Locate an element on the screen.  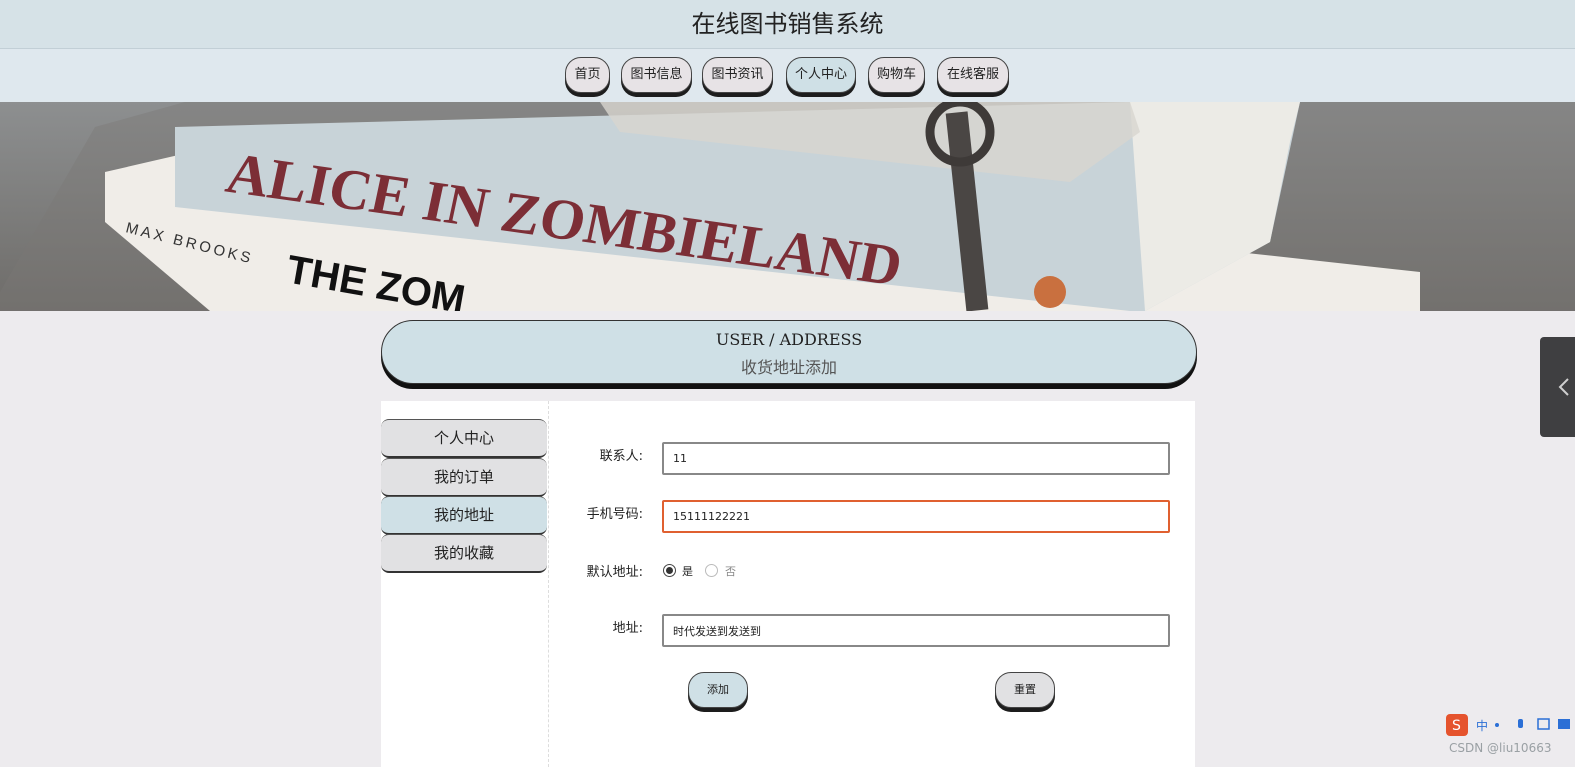
nav-book-news: 图书资讯 is located at coordinates (737, 75).